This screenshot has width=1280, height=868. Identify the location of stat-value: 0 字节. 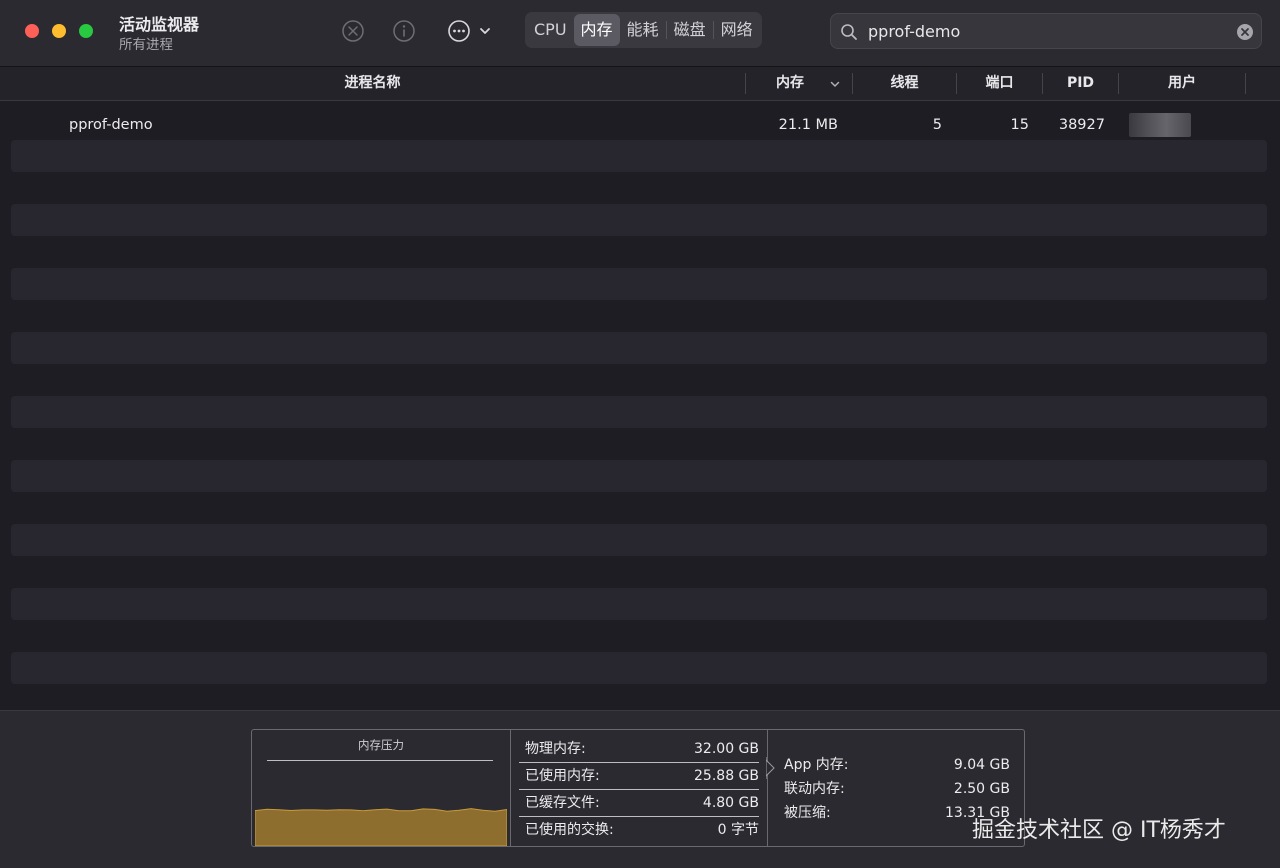
(738, 830).